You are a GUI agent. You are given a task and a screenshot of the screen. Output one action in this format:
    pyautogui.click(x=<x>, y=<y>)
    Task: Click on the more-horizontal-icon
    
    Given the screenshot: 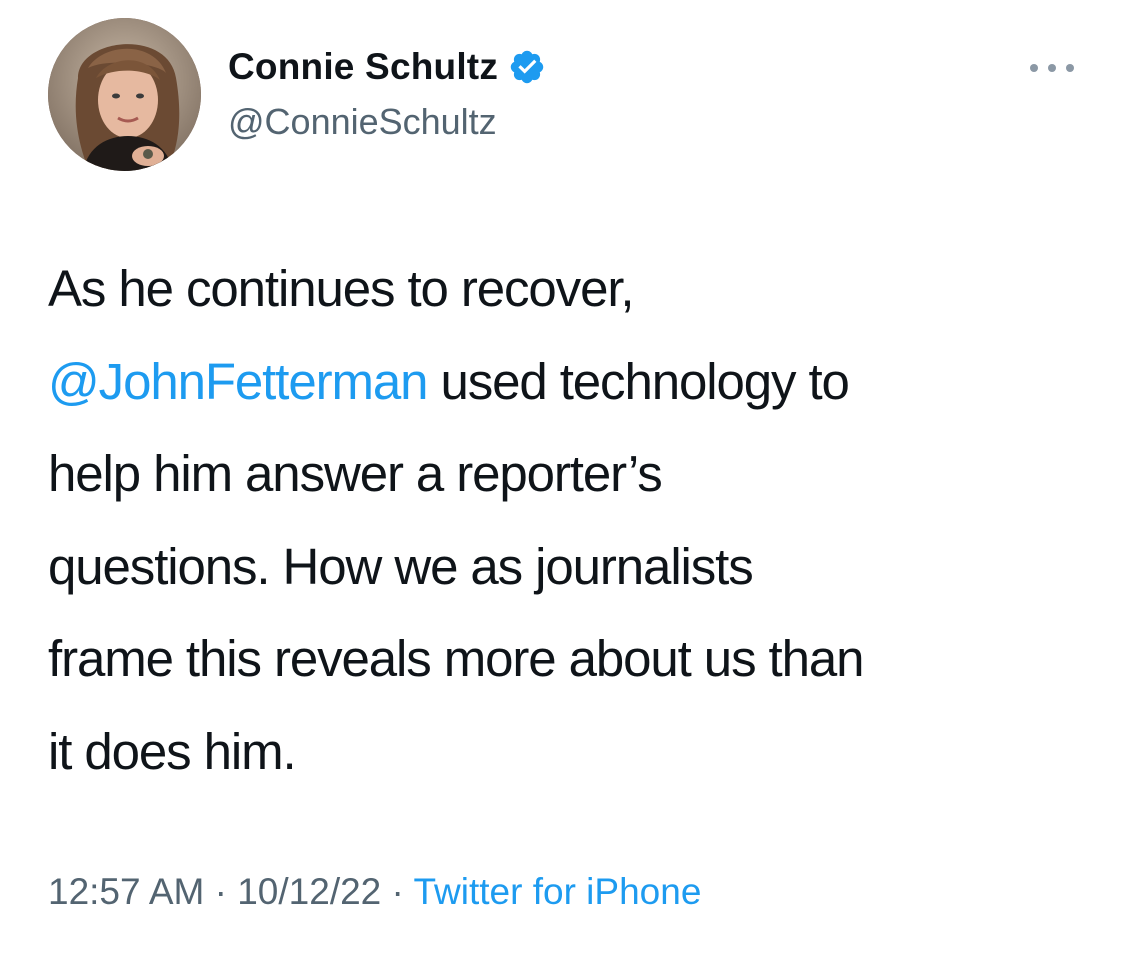 What is the action you would take?
    pyautogui.click(x=1052, y=68)
    